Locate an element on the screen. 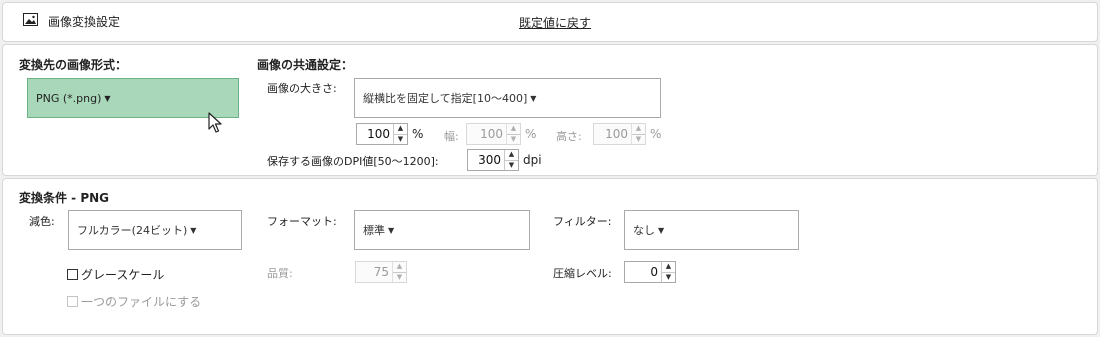 The width and height of the screenshot is (1100, 337). compression-level-label: 圧縮レベル: is located at coordinates (582, 273).